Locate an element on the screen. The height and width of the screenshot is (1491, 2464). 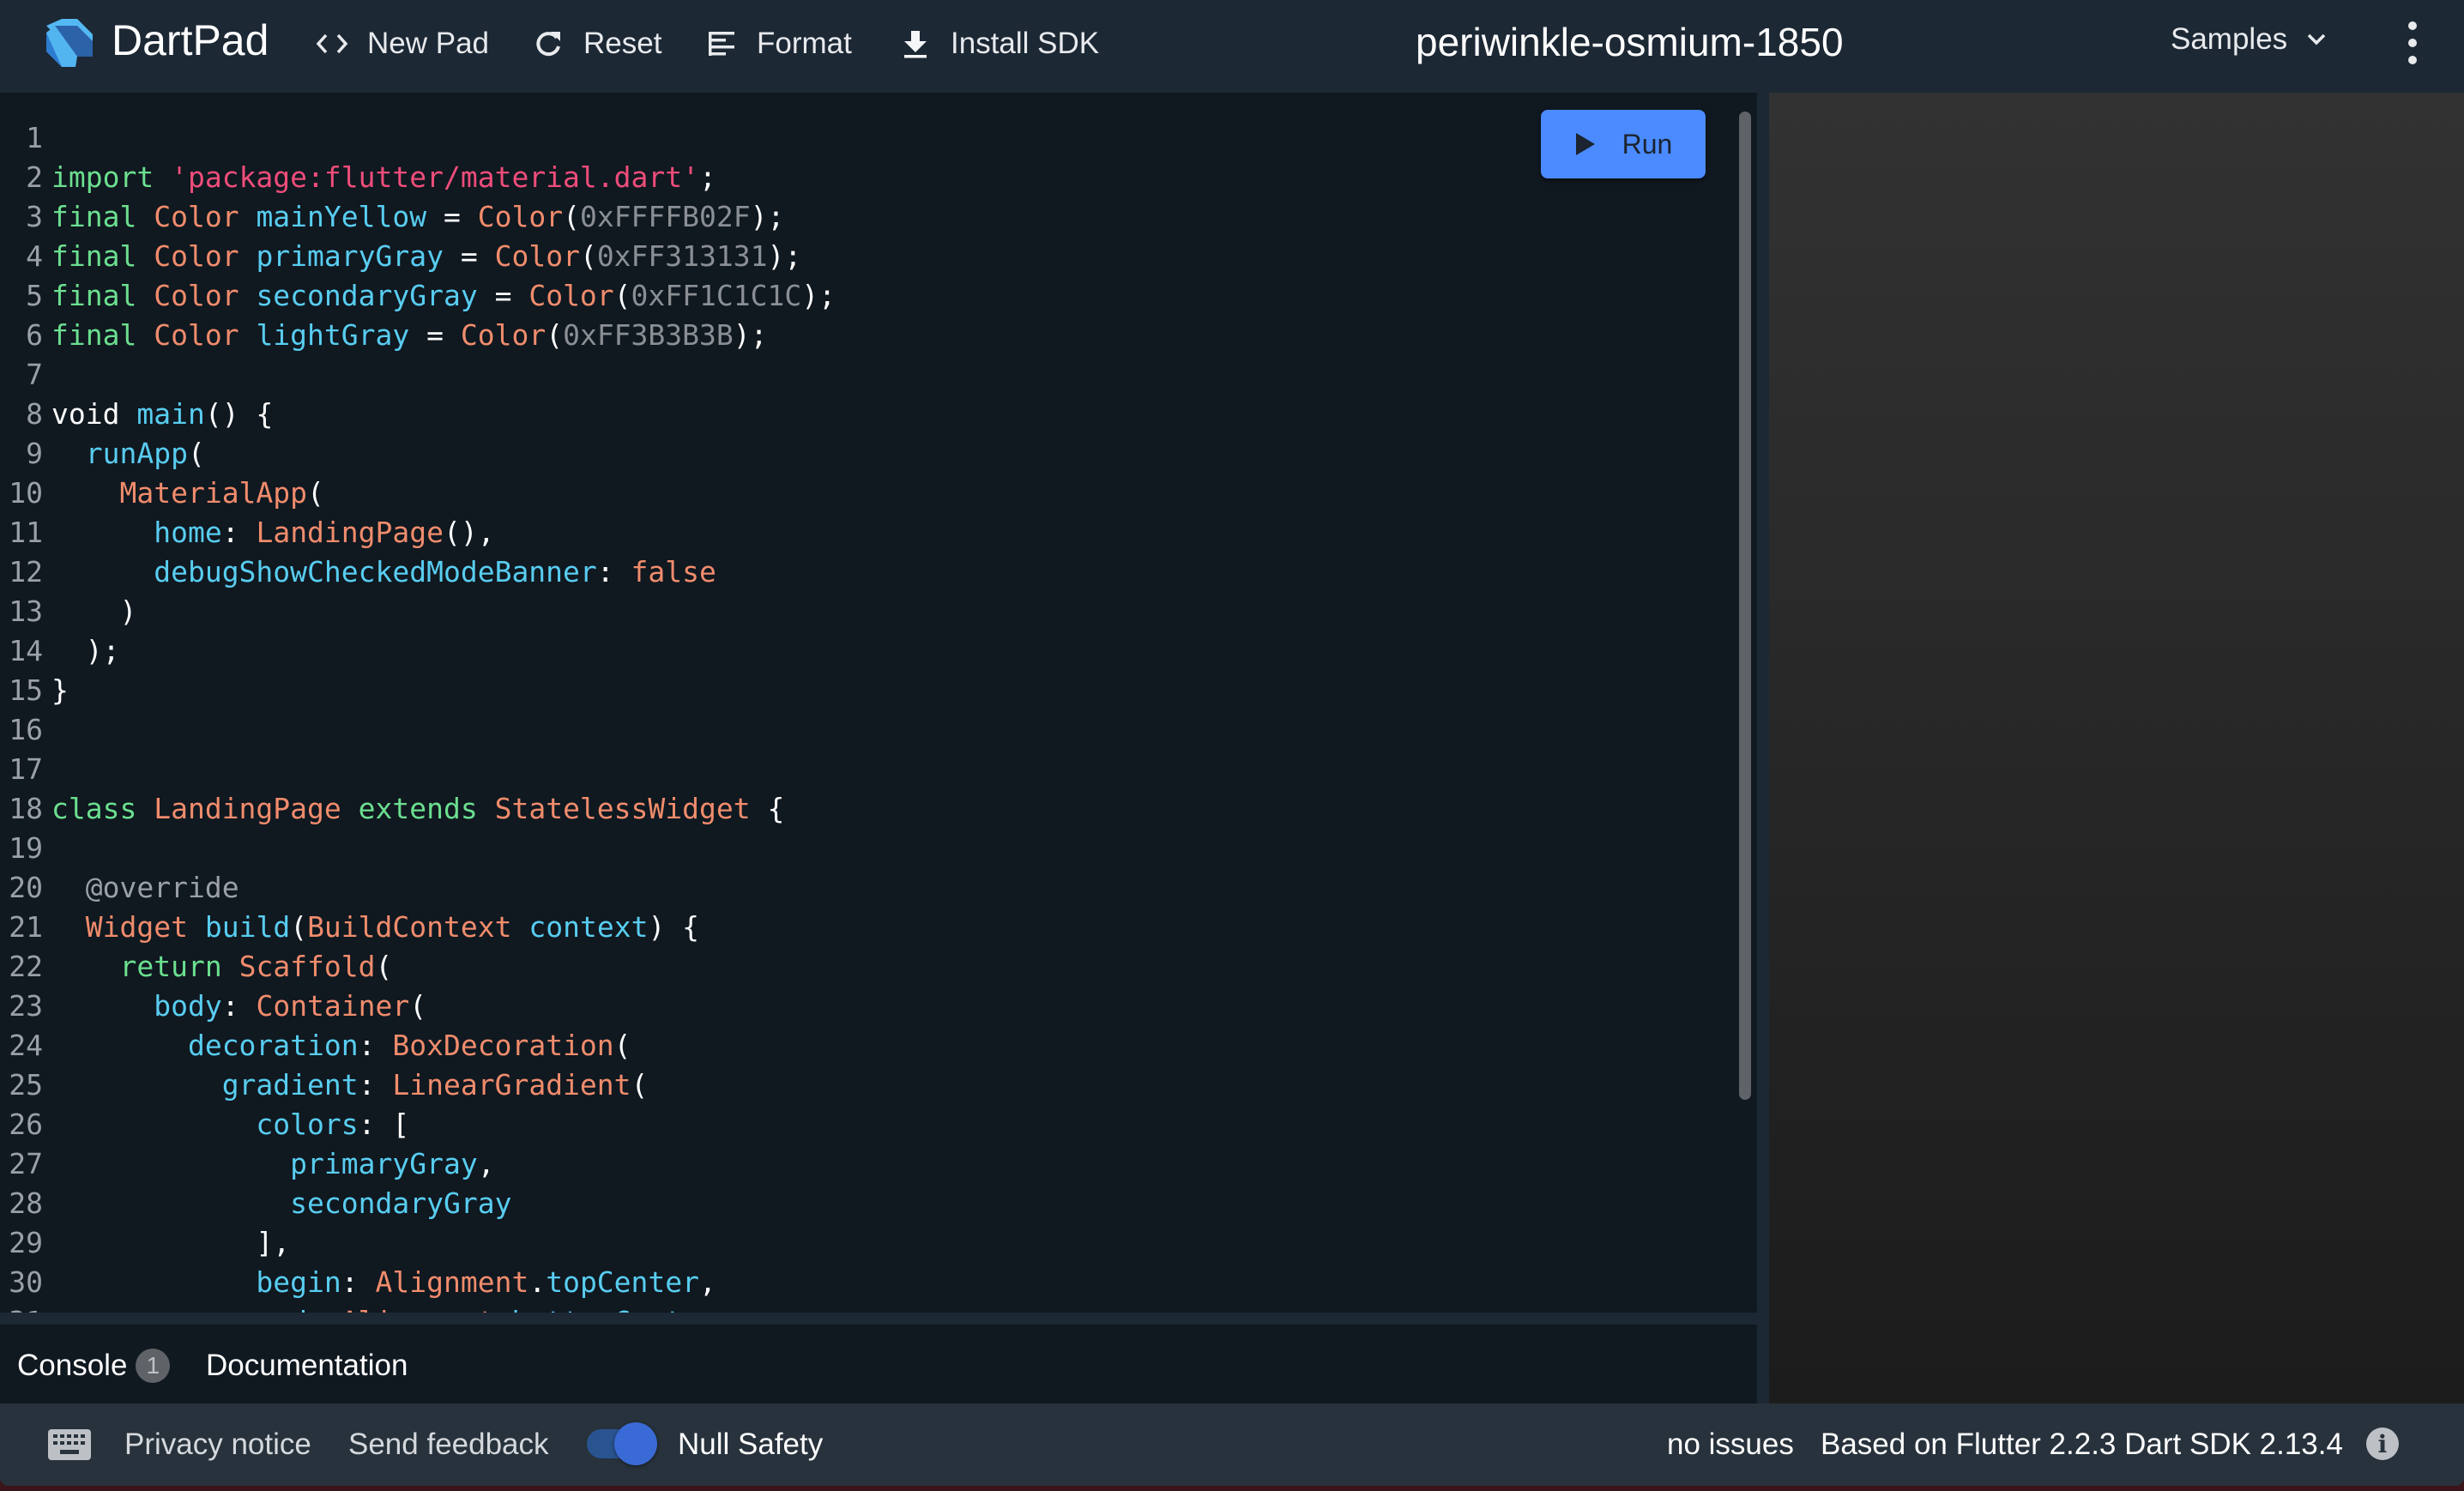
format-label: Format is located at coordinates (804, 43).